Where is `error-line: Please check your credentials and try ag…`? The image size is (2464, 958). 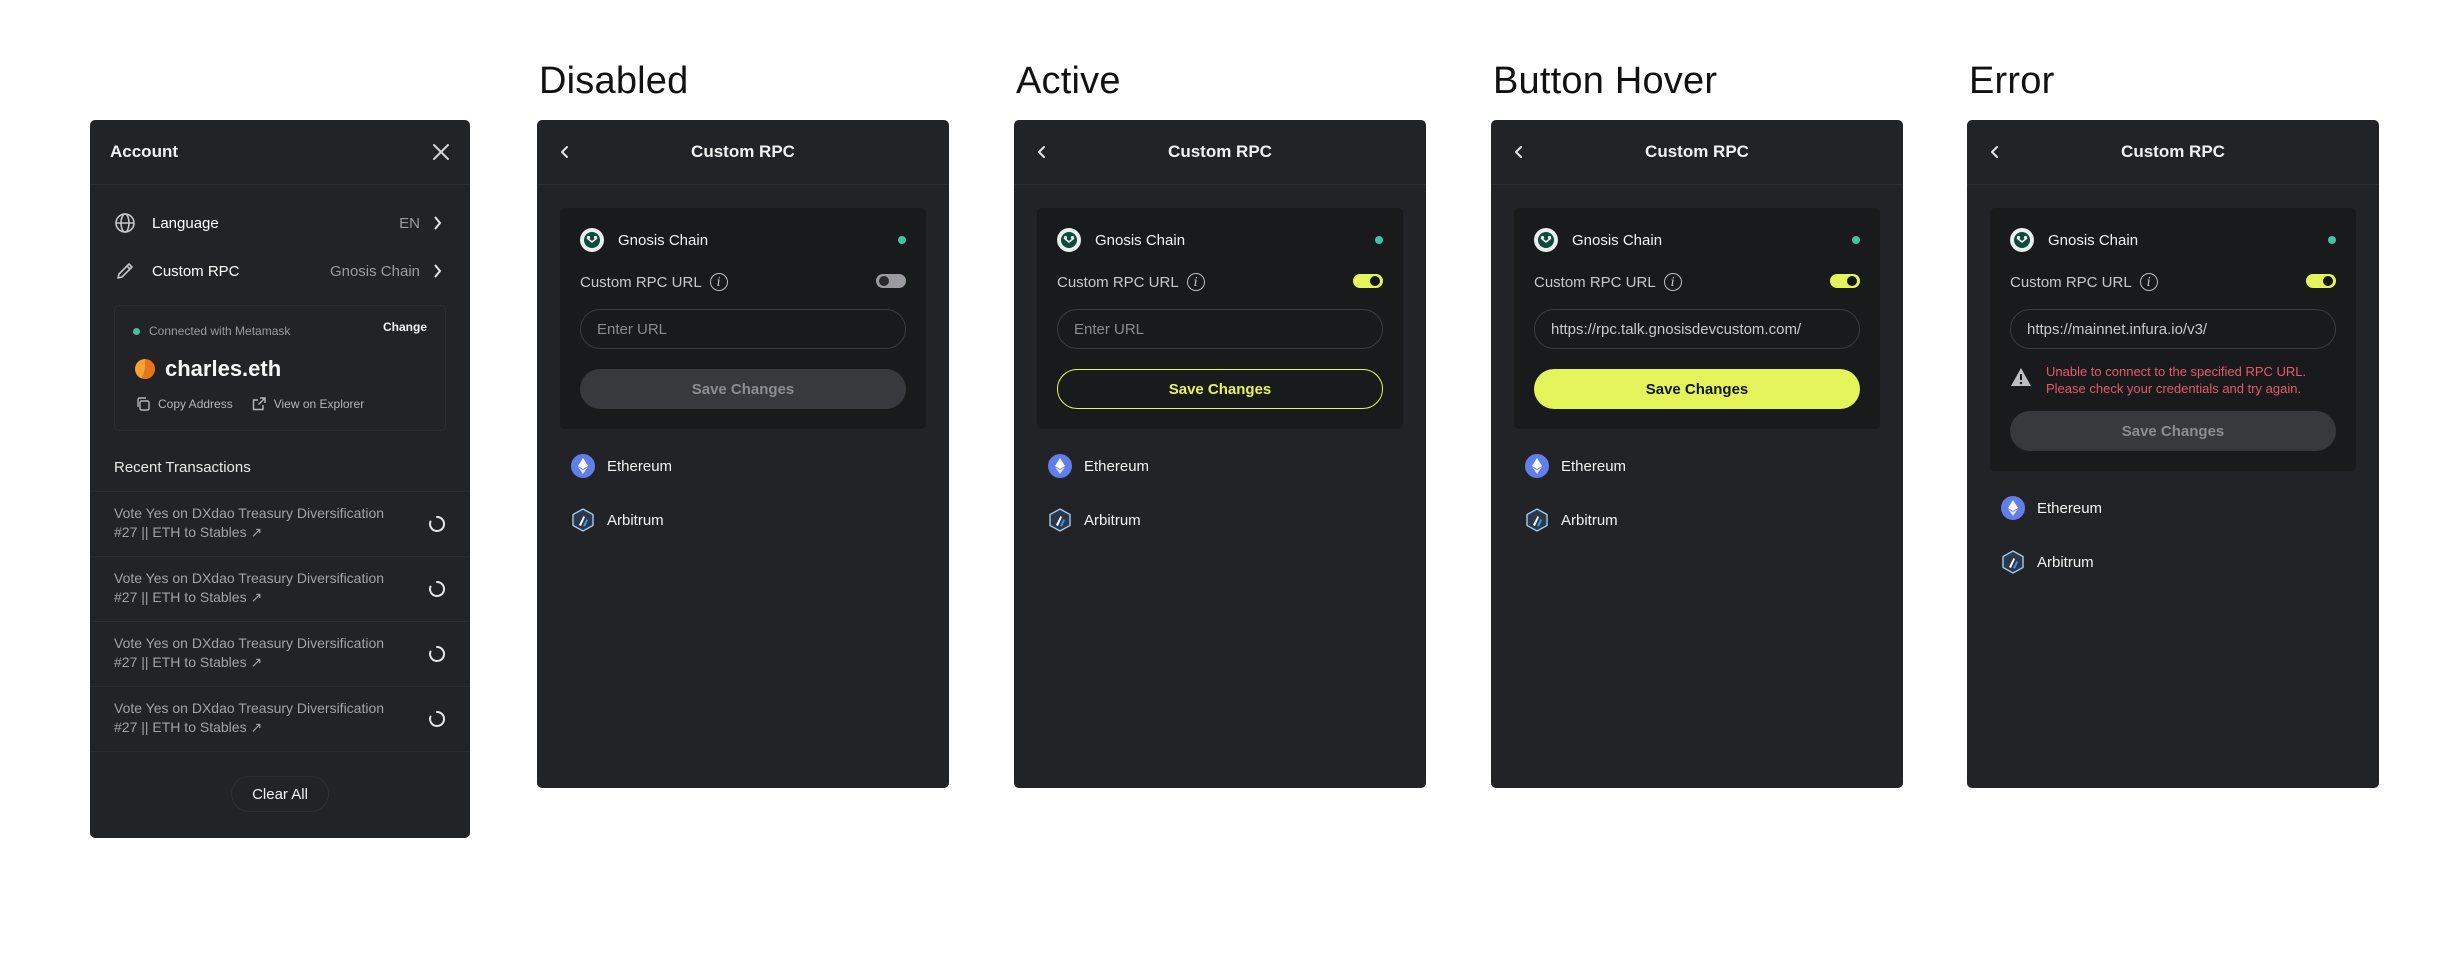
error-line: Please check your credentials and try ag… is located at coordinates (2174, 388).